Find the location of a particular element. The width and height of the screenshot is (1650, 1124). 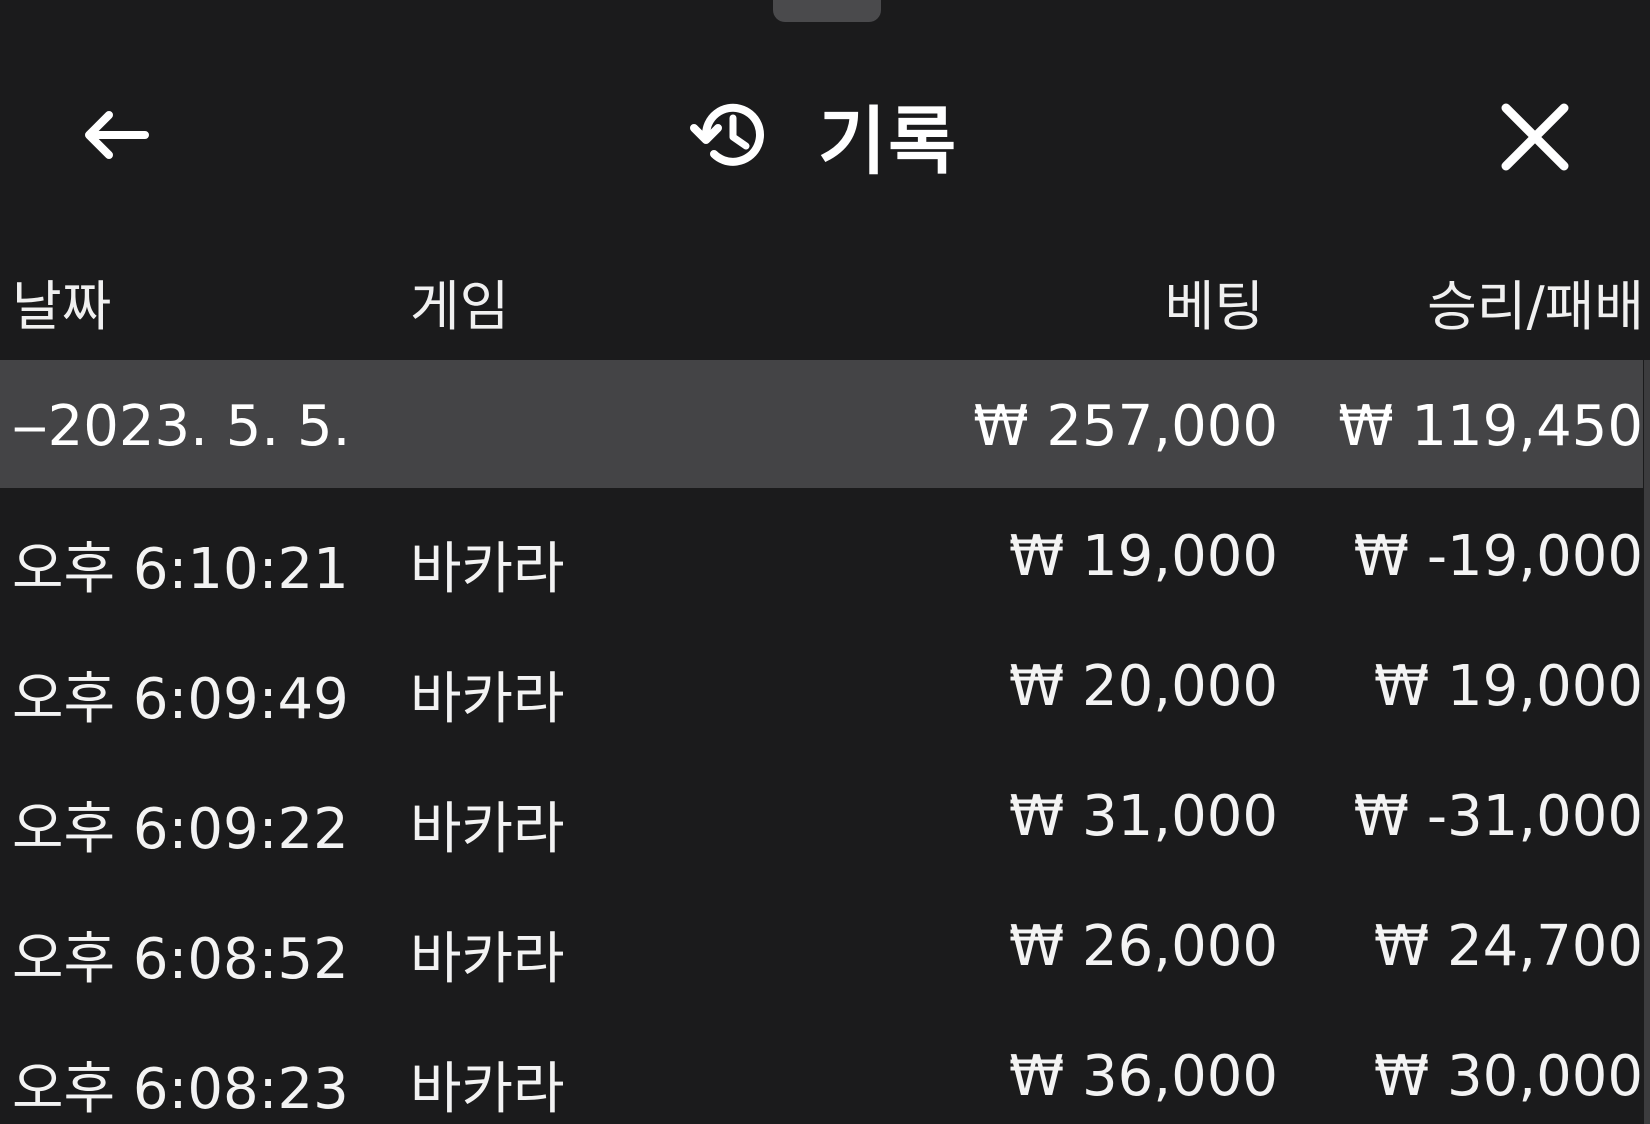

scrollbar is located at coordinates (1647, 742).